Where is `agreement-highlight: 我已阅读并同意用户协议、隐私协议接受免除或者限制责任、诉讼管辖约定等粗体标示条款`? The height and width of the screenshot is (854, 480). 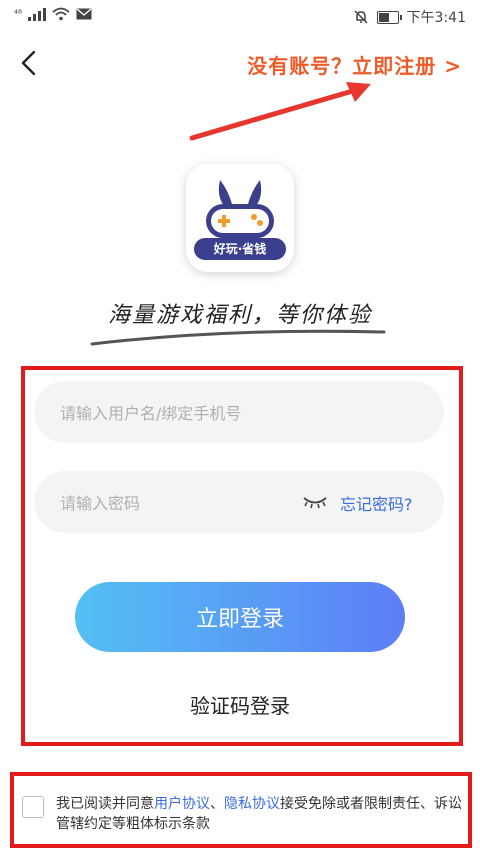
agreement-highlight: 我已阅读并同意用户协议、隐私协议接受免除或者限制责任、诉讼管辖约定等粗体标示条款 is located at coordinates (241, 810).